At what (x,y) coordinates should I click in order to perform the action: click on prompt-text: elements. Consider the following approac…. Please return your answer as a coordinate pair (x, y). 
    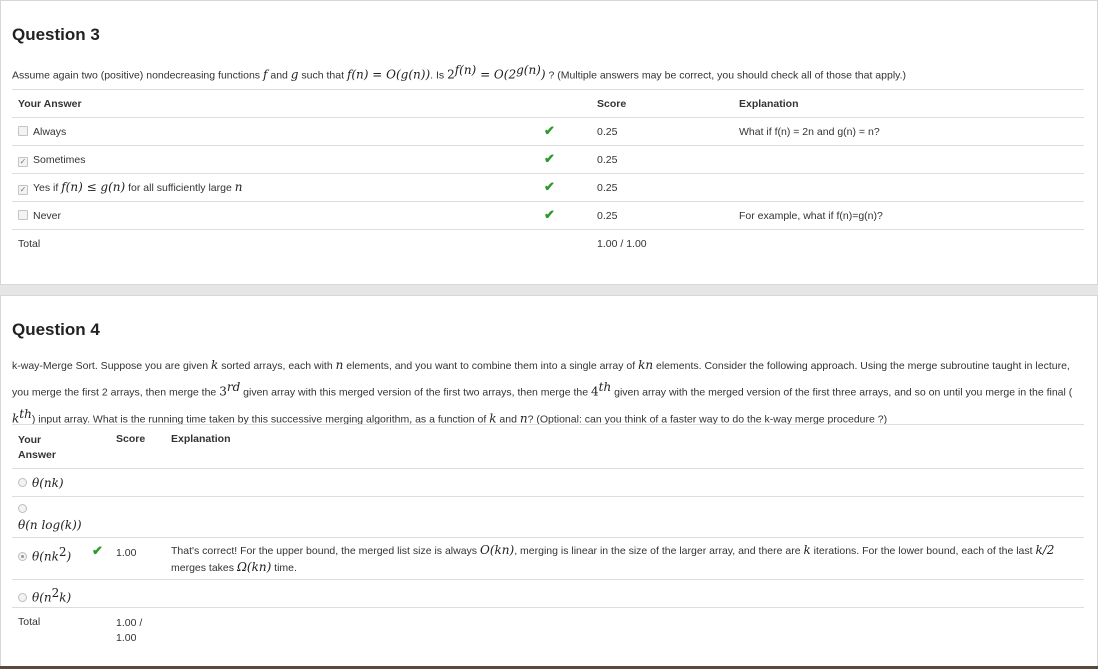
    Looking at the image, I should click on (861, 366).